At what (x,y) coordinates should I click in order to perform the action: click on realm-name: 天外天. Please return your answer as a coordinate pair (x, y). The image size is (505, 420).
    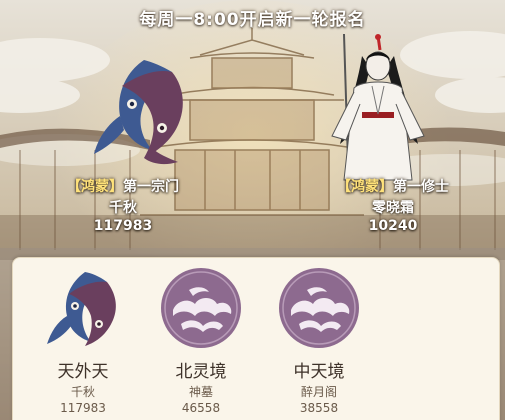
    Looking at the image, I should click on (83, 372).